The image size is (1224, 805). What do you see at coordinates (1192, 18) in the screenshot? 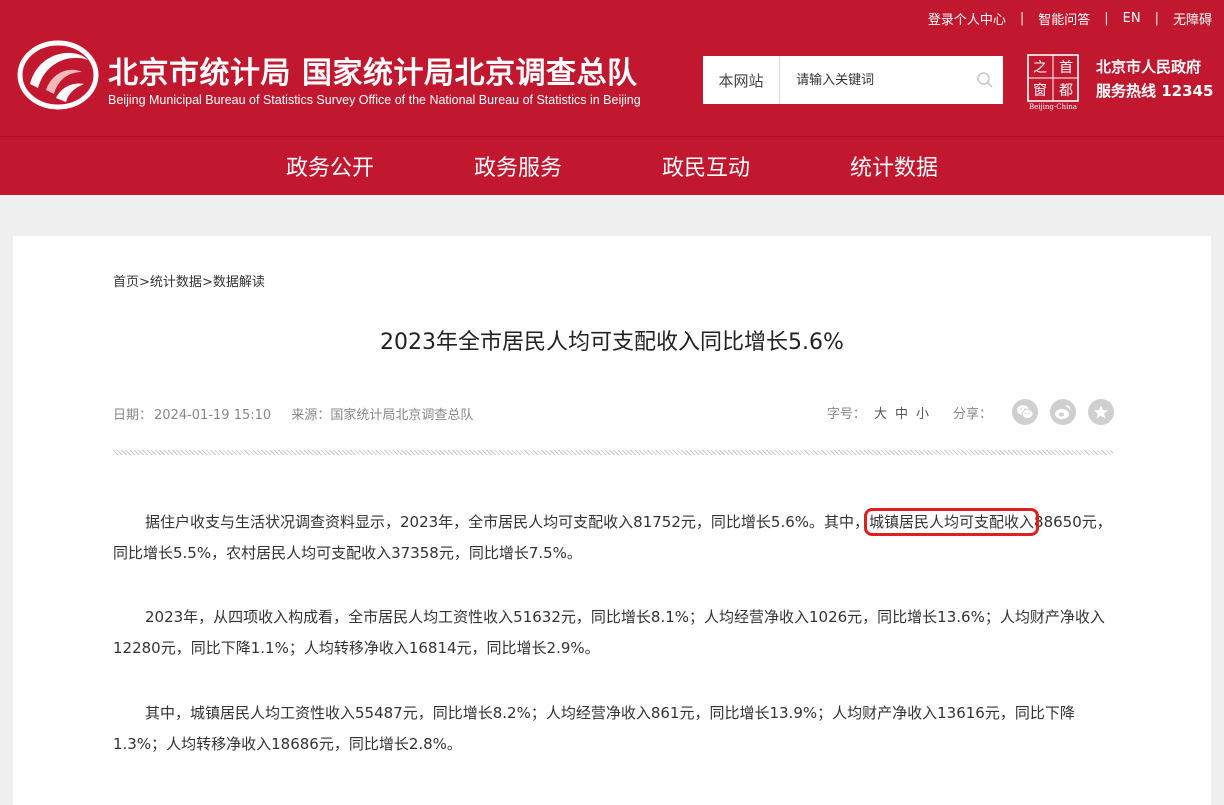
I see `accessibility-link: 无障碍` at bounding box center [1192, 18].